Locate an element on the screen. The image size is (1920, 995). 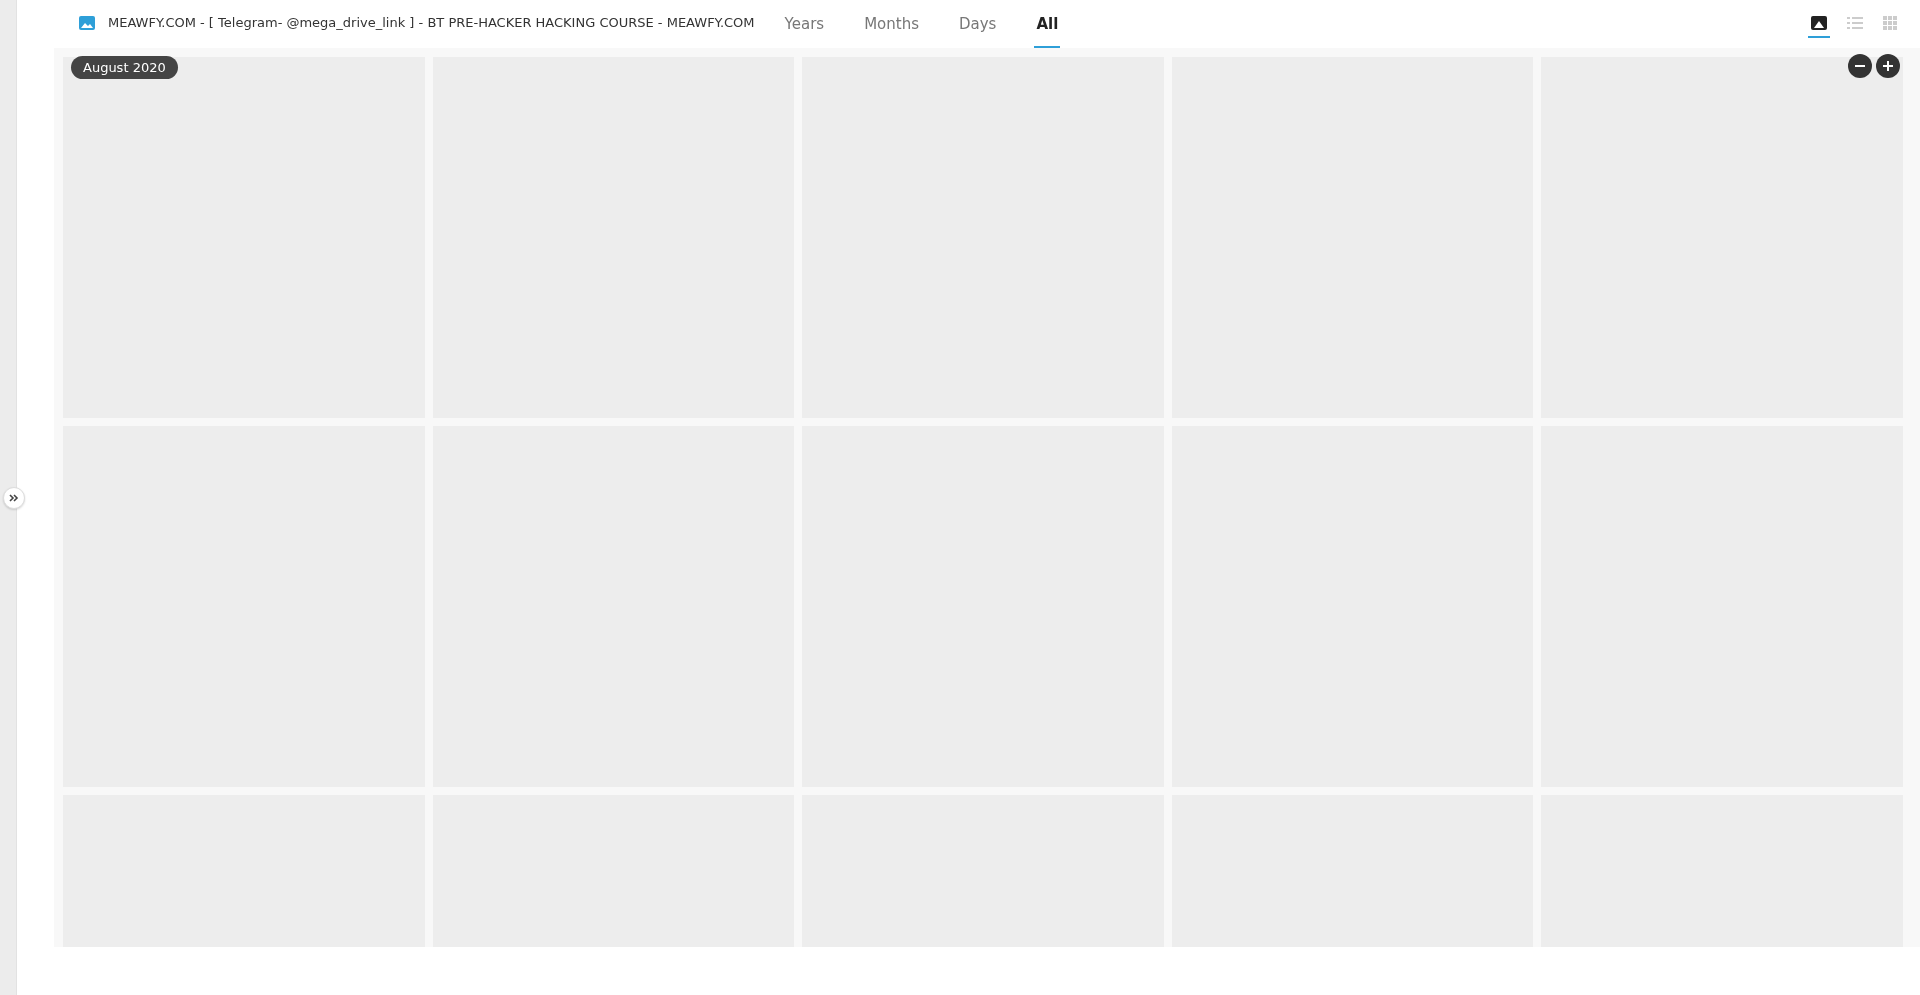
grid-icon is located at coordinates (1890, 23).